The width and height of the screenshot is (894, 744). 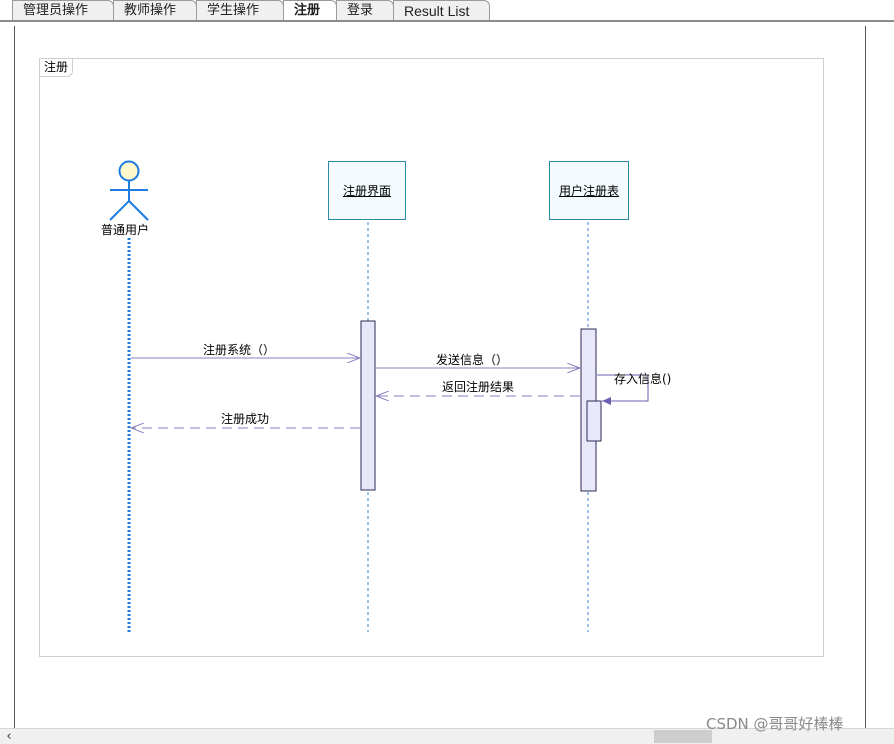 I want to click on message-store-info-label: 存入信息(), so click(x=643, y=379).